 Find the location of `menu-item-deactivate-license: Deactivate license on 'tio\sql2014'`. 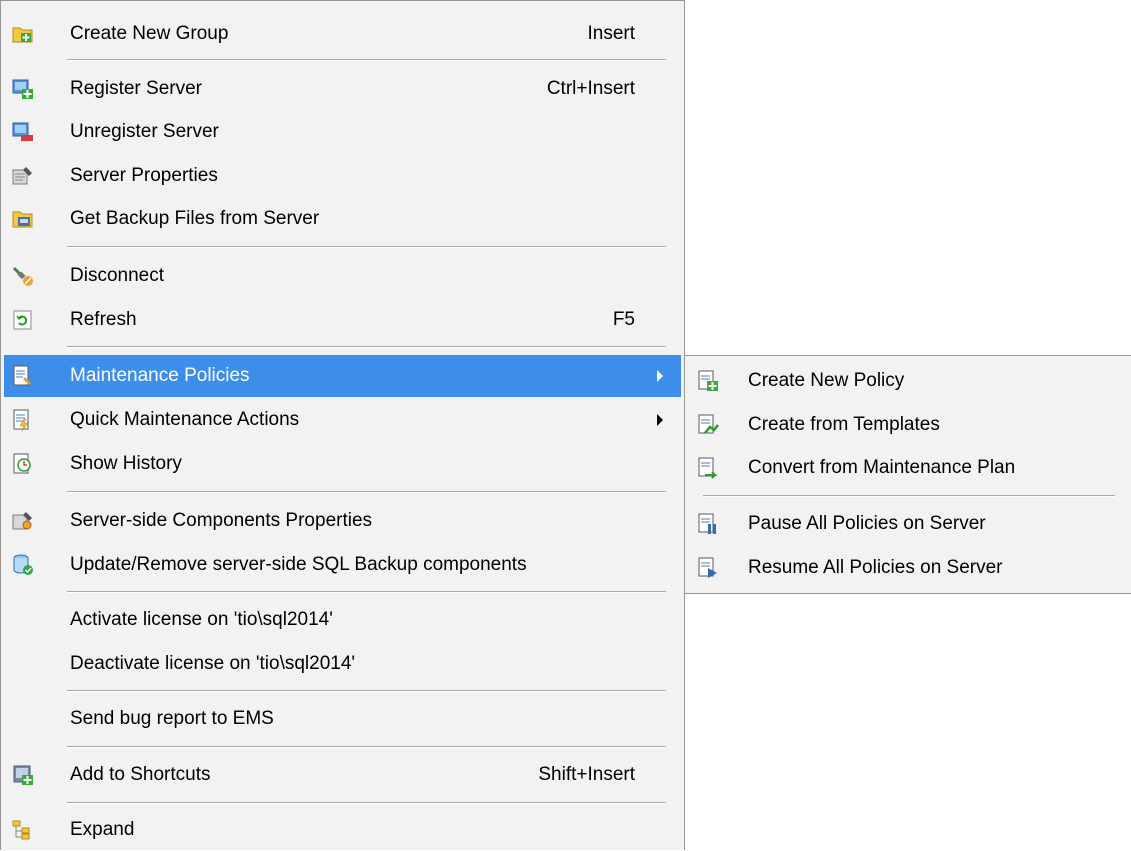

menu-item-deactivate-license: Deactivate license on 'tio\sql2014' is located at coordinates (342, 664).